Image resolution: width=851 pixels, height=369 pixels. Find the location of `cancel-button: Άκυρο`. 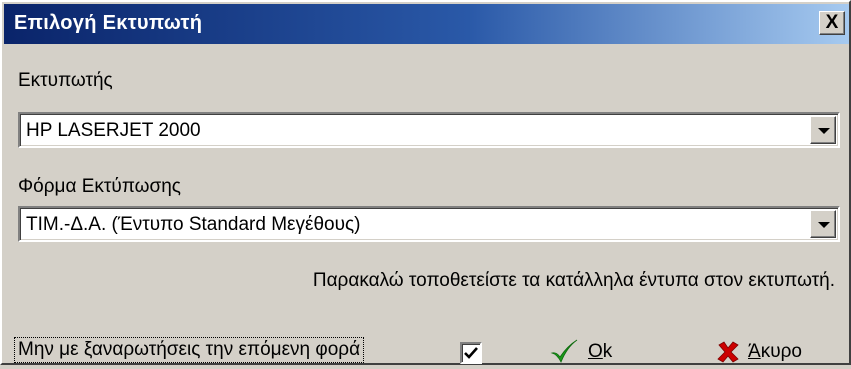

cancel-button: Άκυρο is located at coordinates (759, 352).